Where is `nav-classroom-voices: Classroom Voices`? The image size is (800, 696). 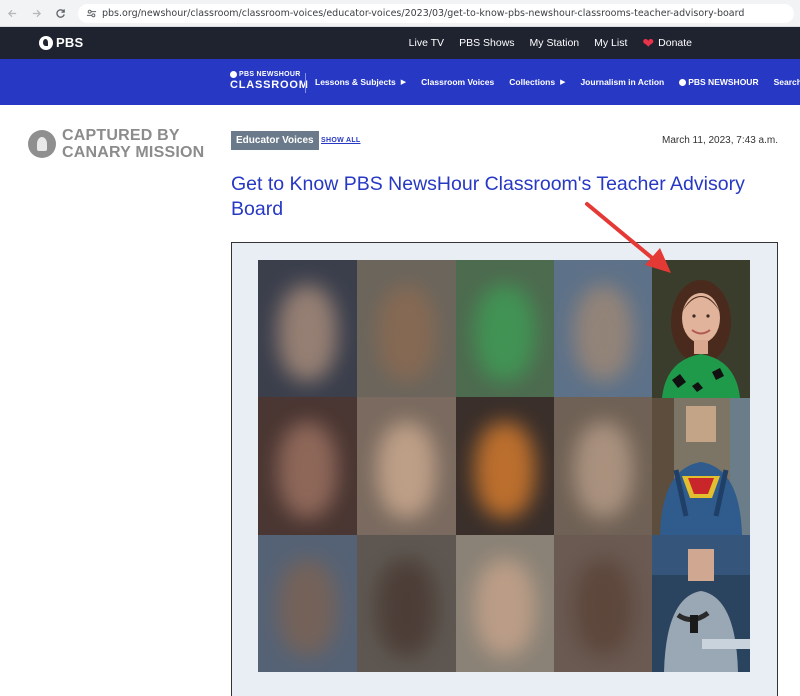 nav-classroom-voices: Classroom Voices is located at coordinates (457, 82).